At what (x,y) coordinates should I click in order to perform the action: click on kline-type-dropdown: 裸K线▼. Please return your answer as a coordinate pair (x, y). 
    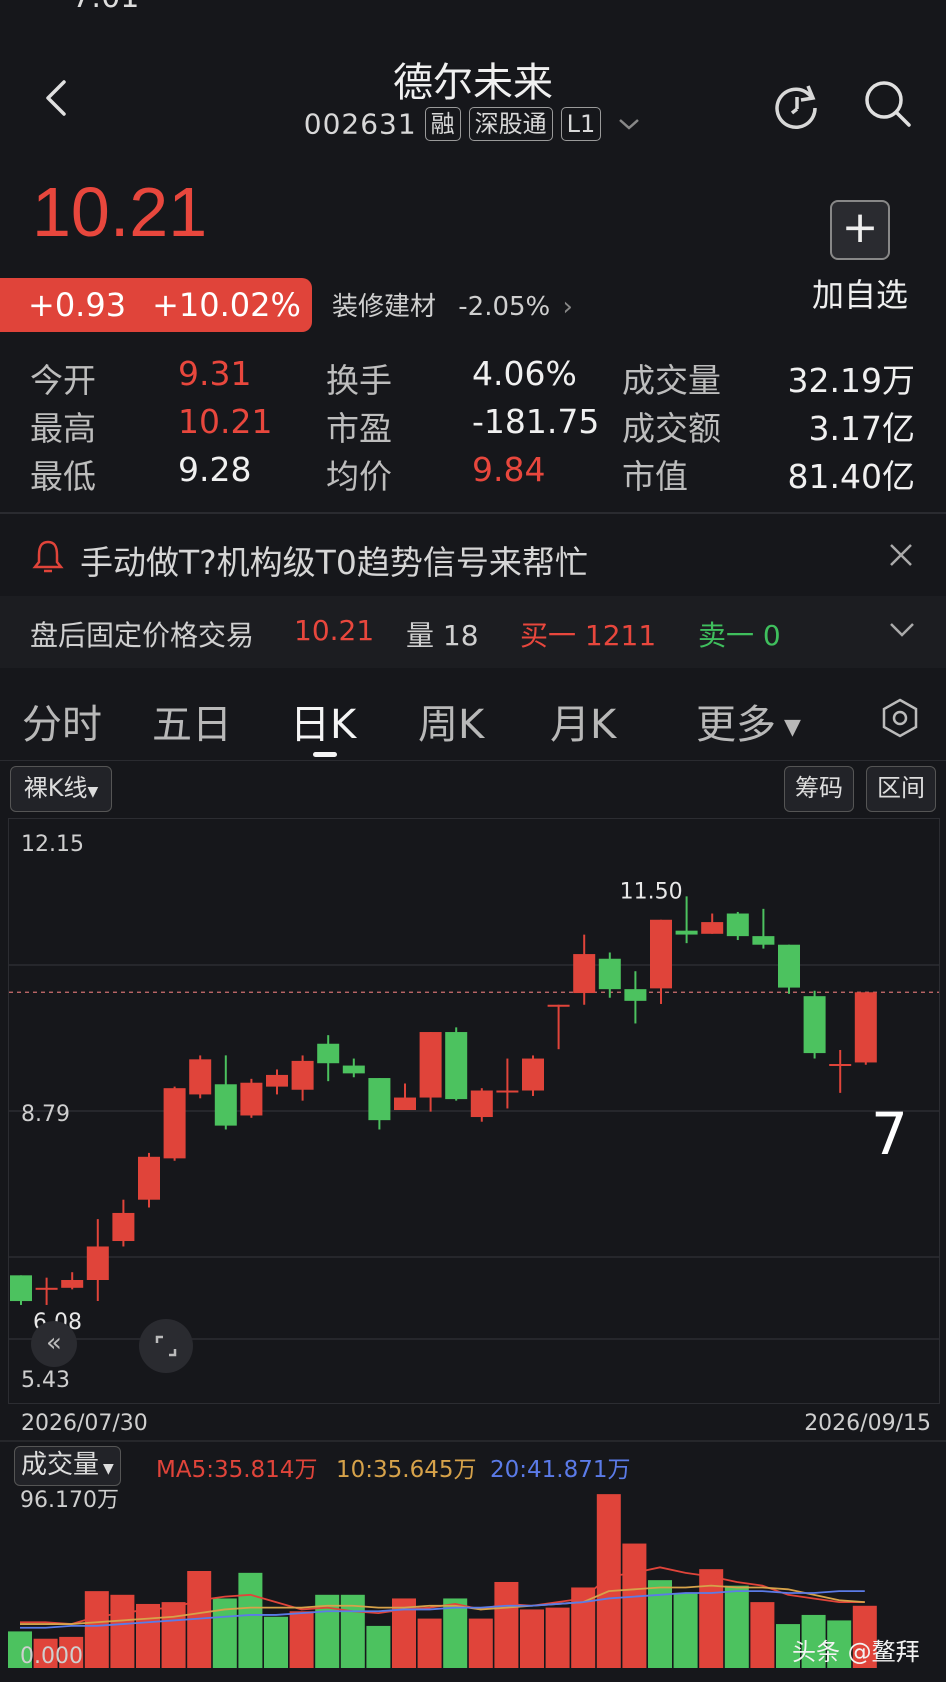
    Looking at the image, I should click on (61, 789).